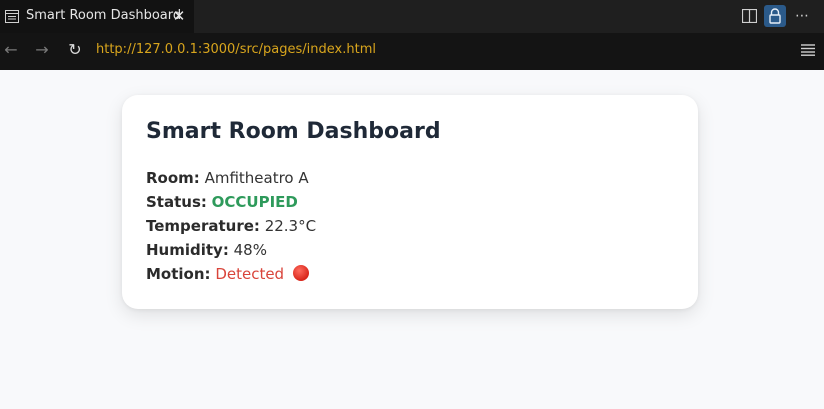  I want to click on close-tab-icon: ✕, so click(179, 16).